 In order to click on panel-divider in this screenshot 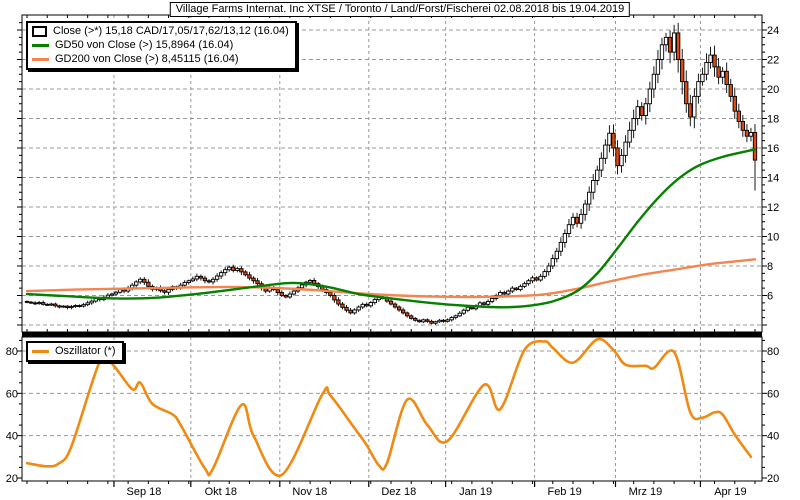, I will do `click(392, 334)`.